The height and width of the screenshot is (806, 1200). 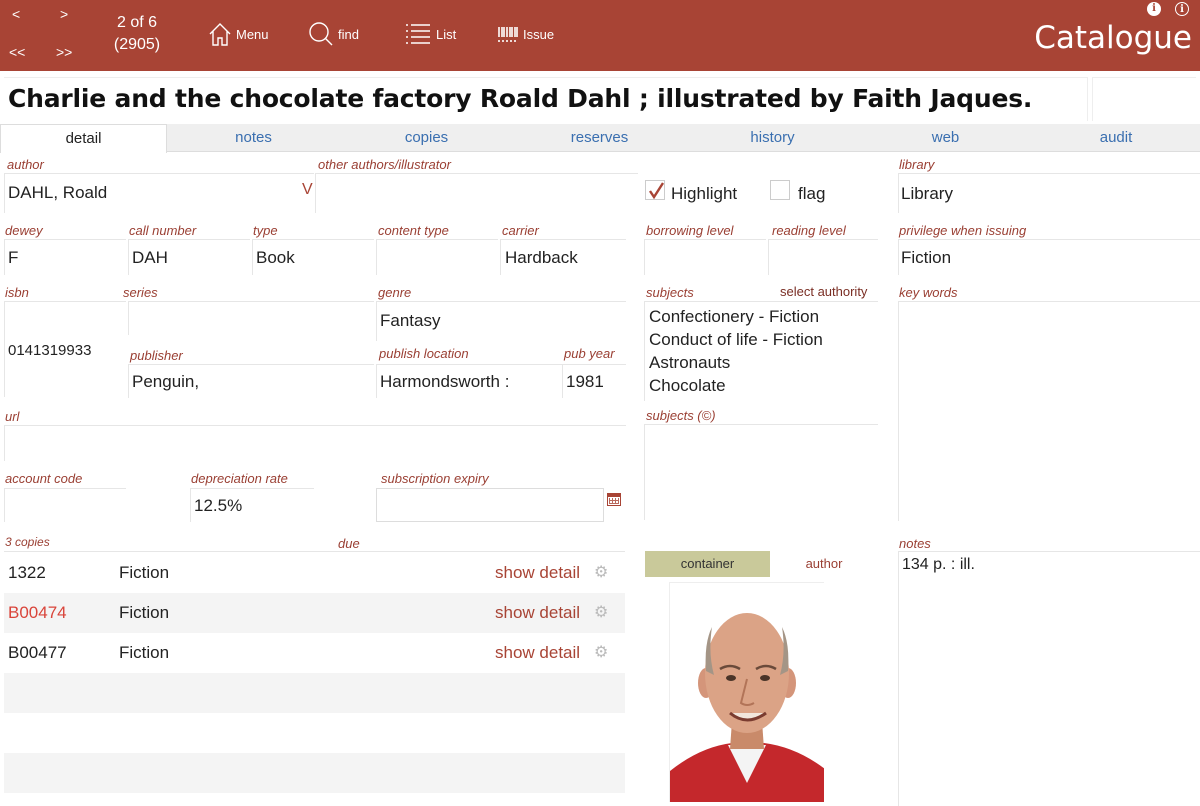 I want to click on issue-button: Issue, so click(x=525, y=34).